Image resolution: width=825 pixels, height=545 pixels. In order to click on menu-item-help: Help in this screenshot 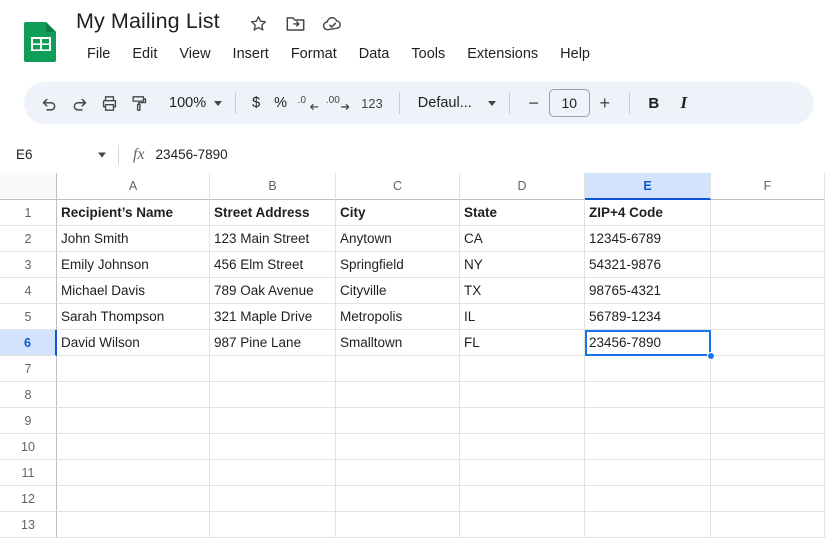, I will do `click(575, 54)`.